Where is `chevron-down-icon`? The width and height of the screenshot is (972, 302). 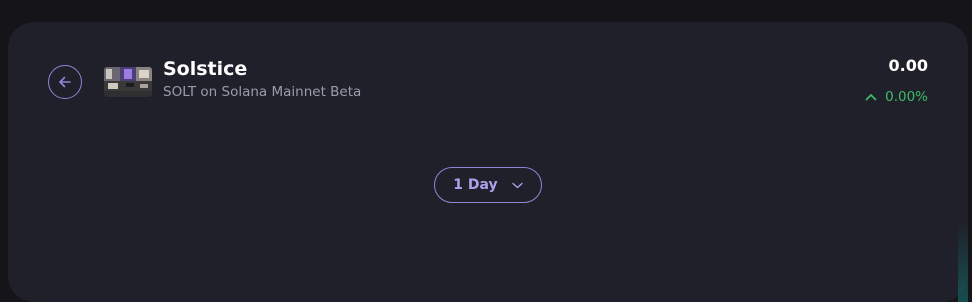
chevron-down-icon is located at coordinates (517, 185).